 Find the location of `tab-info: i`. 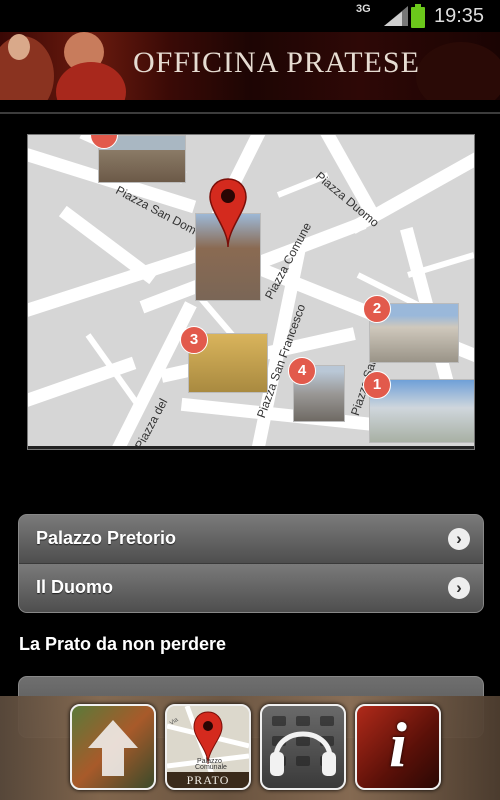

tab-info: i is located at coordinates (398, 747).